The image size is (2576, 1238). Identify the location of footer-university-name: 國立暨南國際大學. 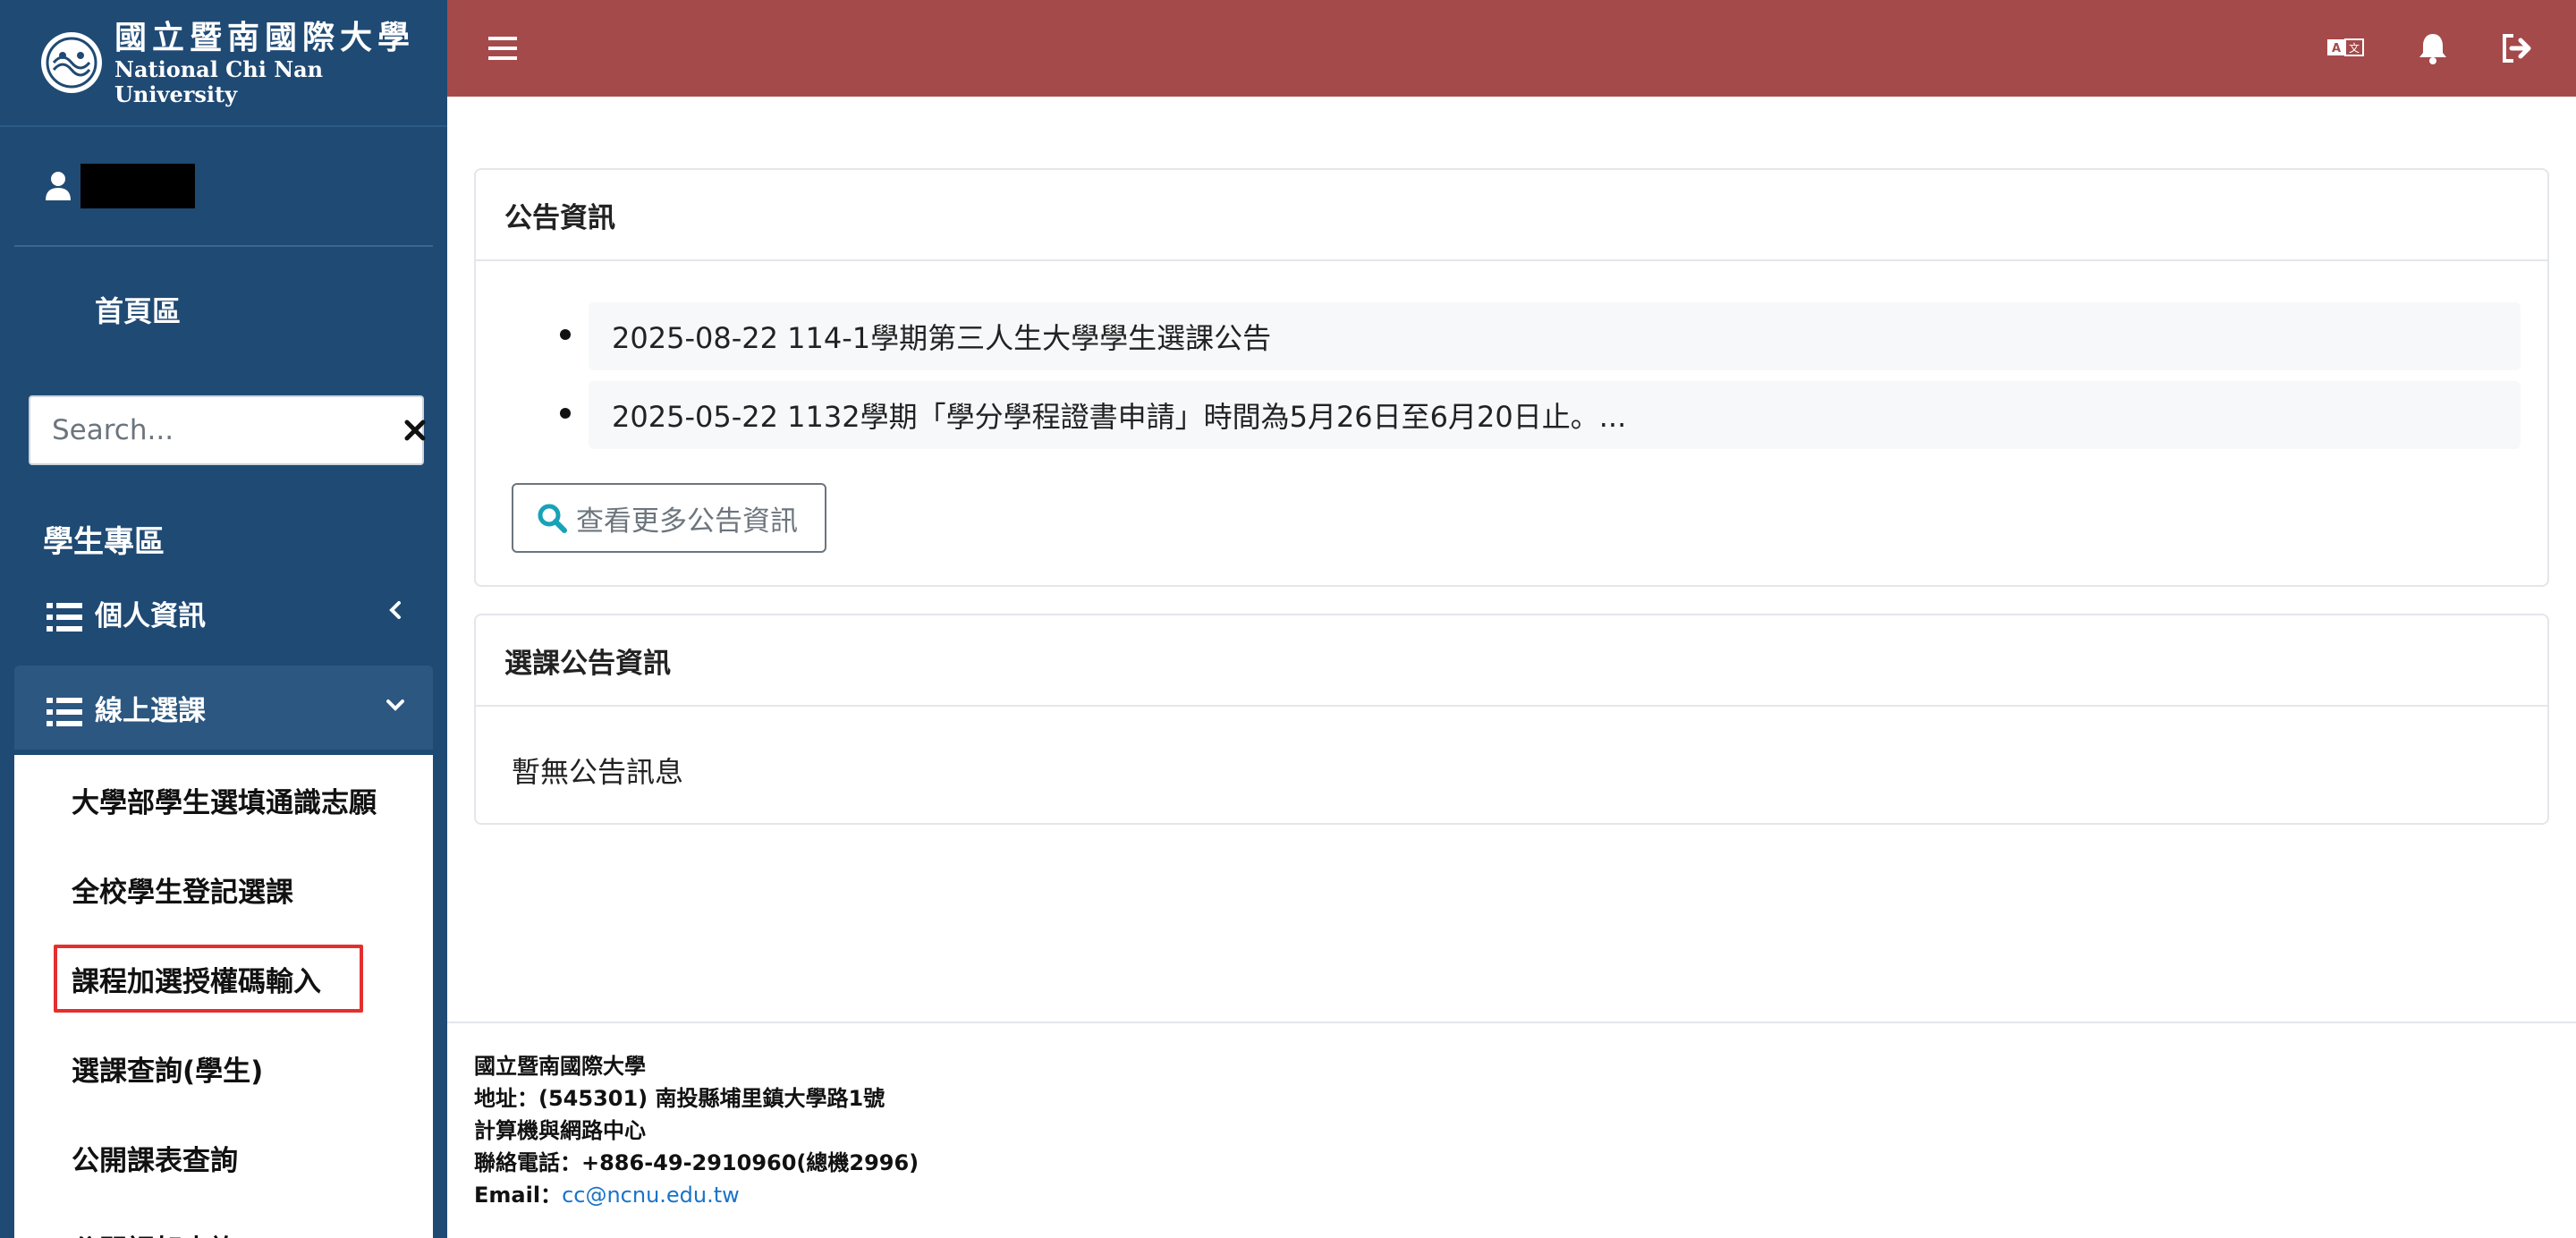
(560, 1066).